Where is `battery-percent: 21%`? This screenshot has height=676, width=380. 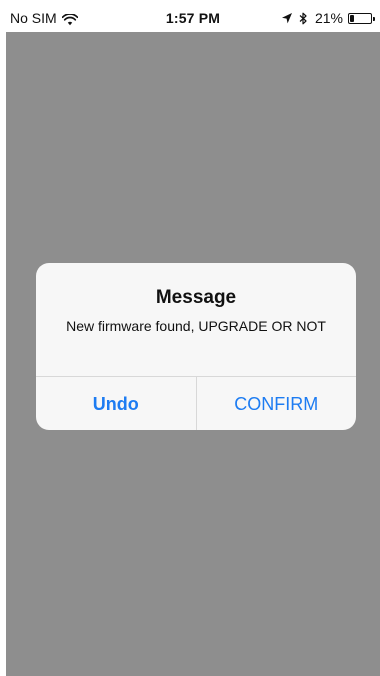
battery-percent: 21% is located at coordinates (328, 18).